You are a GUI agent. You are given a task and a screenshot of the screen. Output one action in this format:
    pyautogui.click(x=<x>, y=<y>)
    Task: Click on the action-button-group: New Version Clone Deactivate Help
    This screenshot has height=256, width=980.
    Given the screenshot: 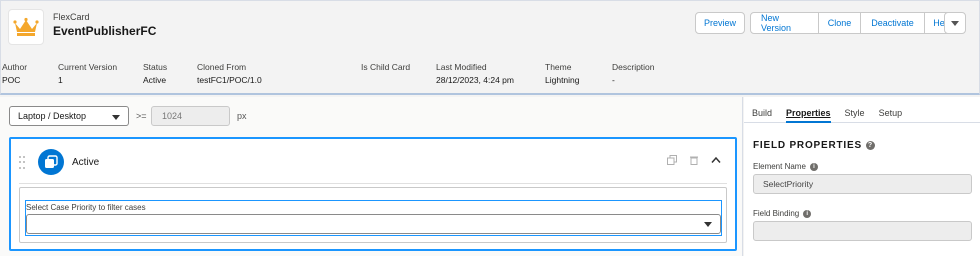 What is the action you would take?
    pyautogui.click(x=855, y=23)
    